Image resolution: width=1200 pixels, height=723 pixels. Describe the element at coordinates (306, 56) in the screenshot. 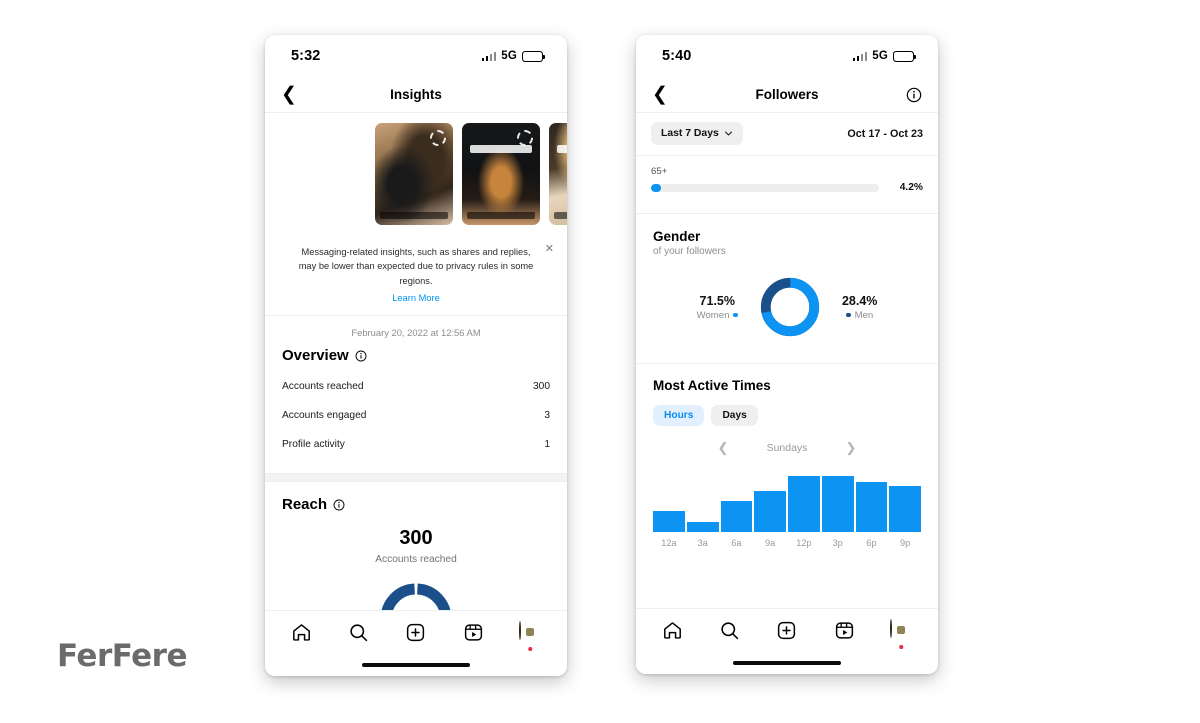

I see `status-time: 5:32` at that location.